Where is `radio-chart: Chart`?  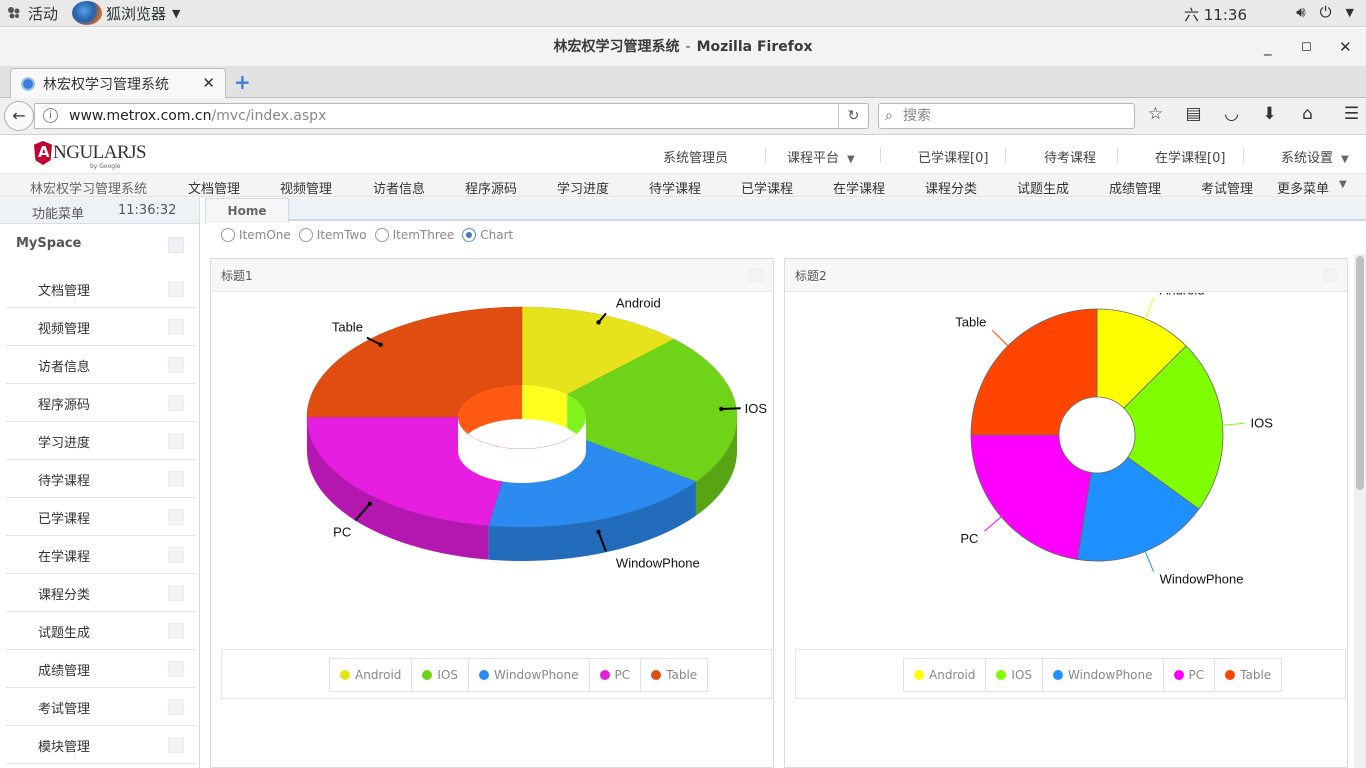
radio-chart: Chart is located at coordinates (487, 235).